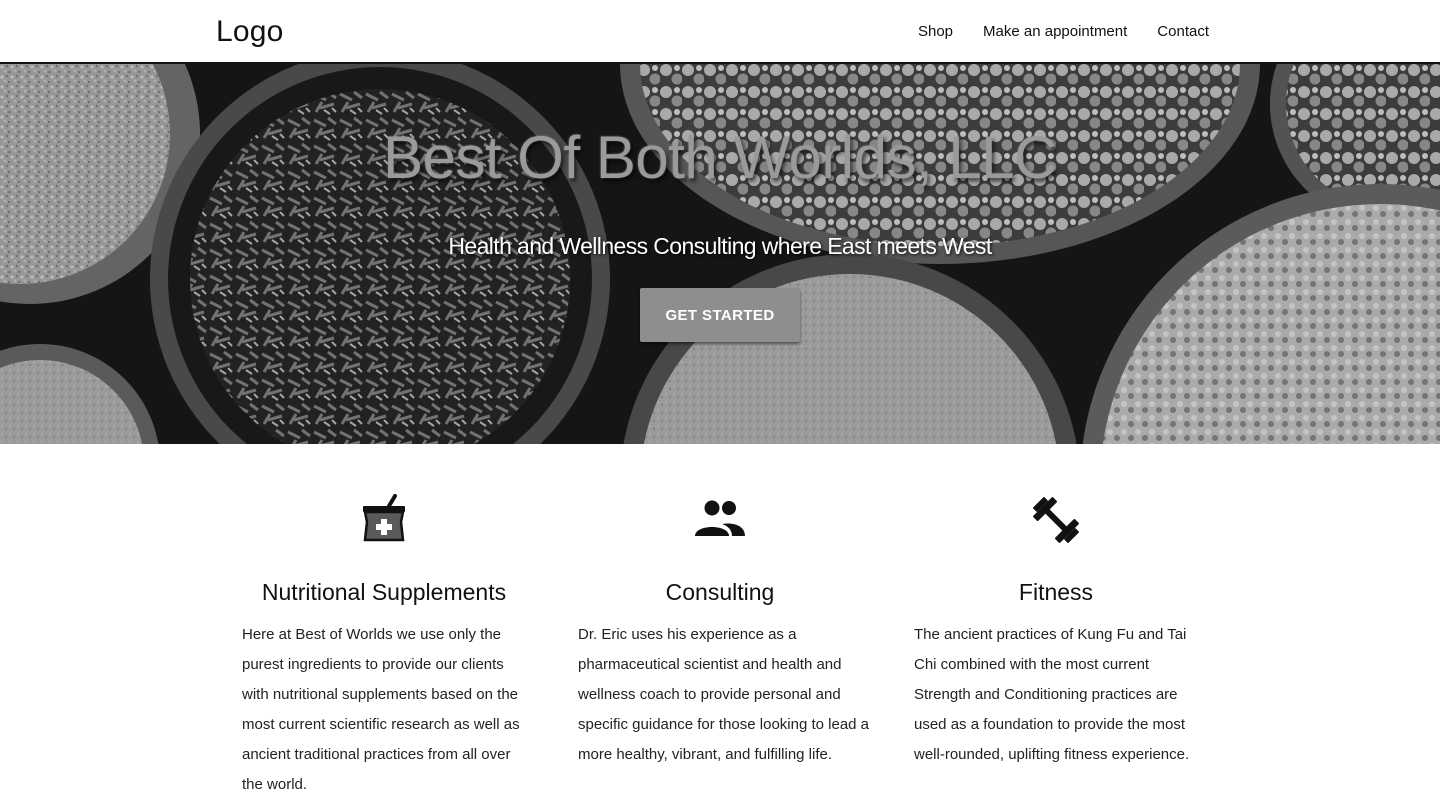  What do you see at coordinates (720, 315) in the screenshot?
I see `get-started-button: GET STARTED` at bounding box center [720, 315].